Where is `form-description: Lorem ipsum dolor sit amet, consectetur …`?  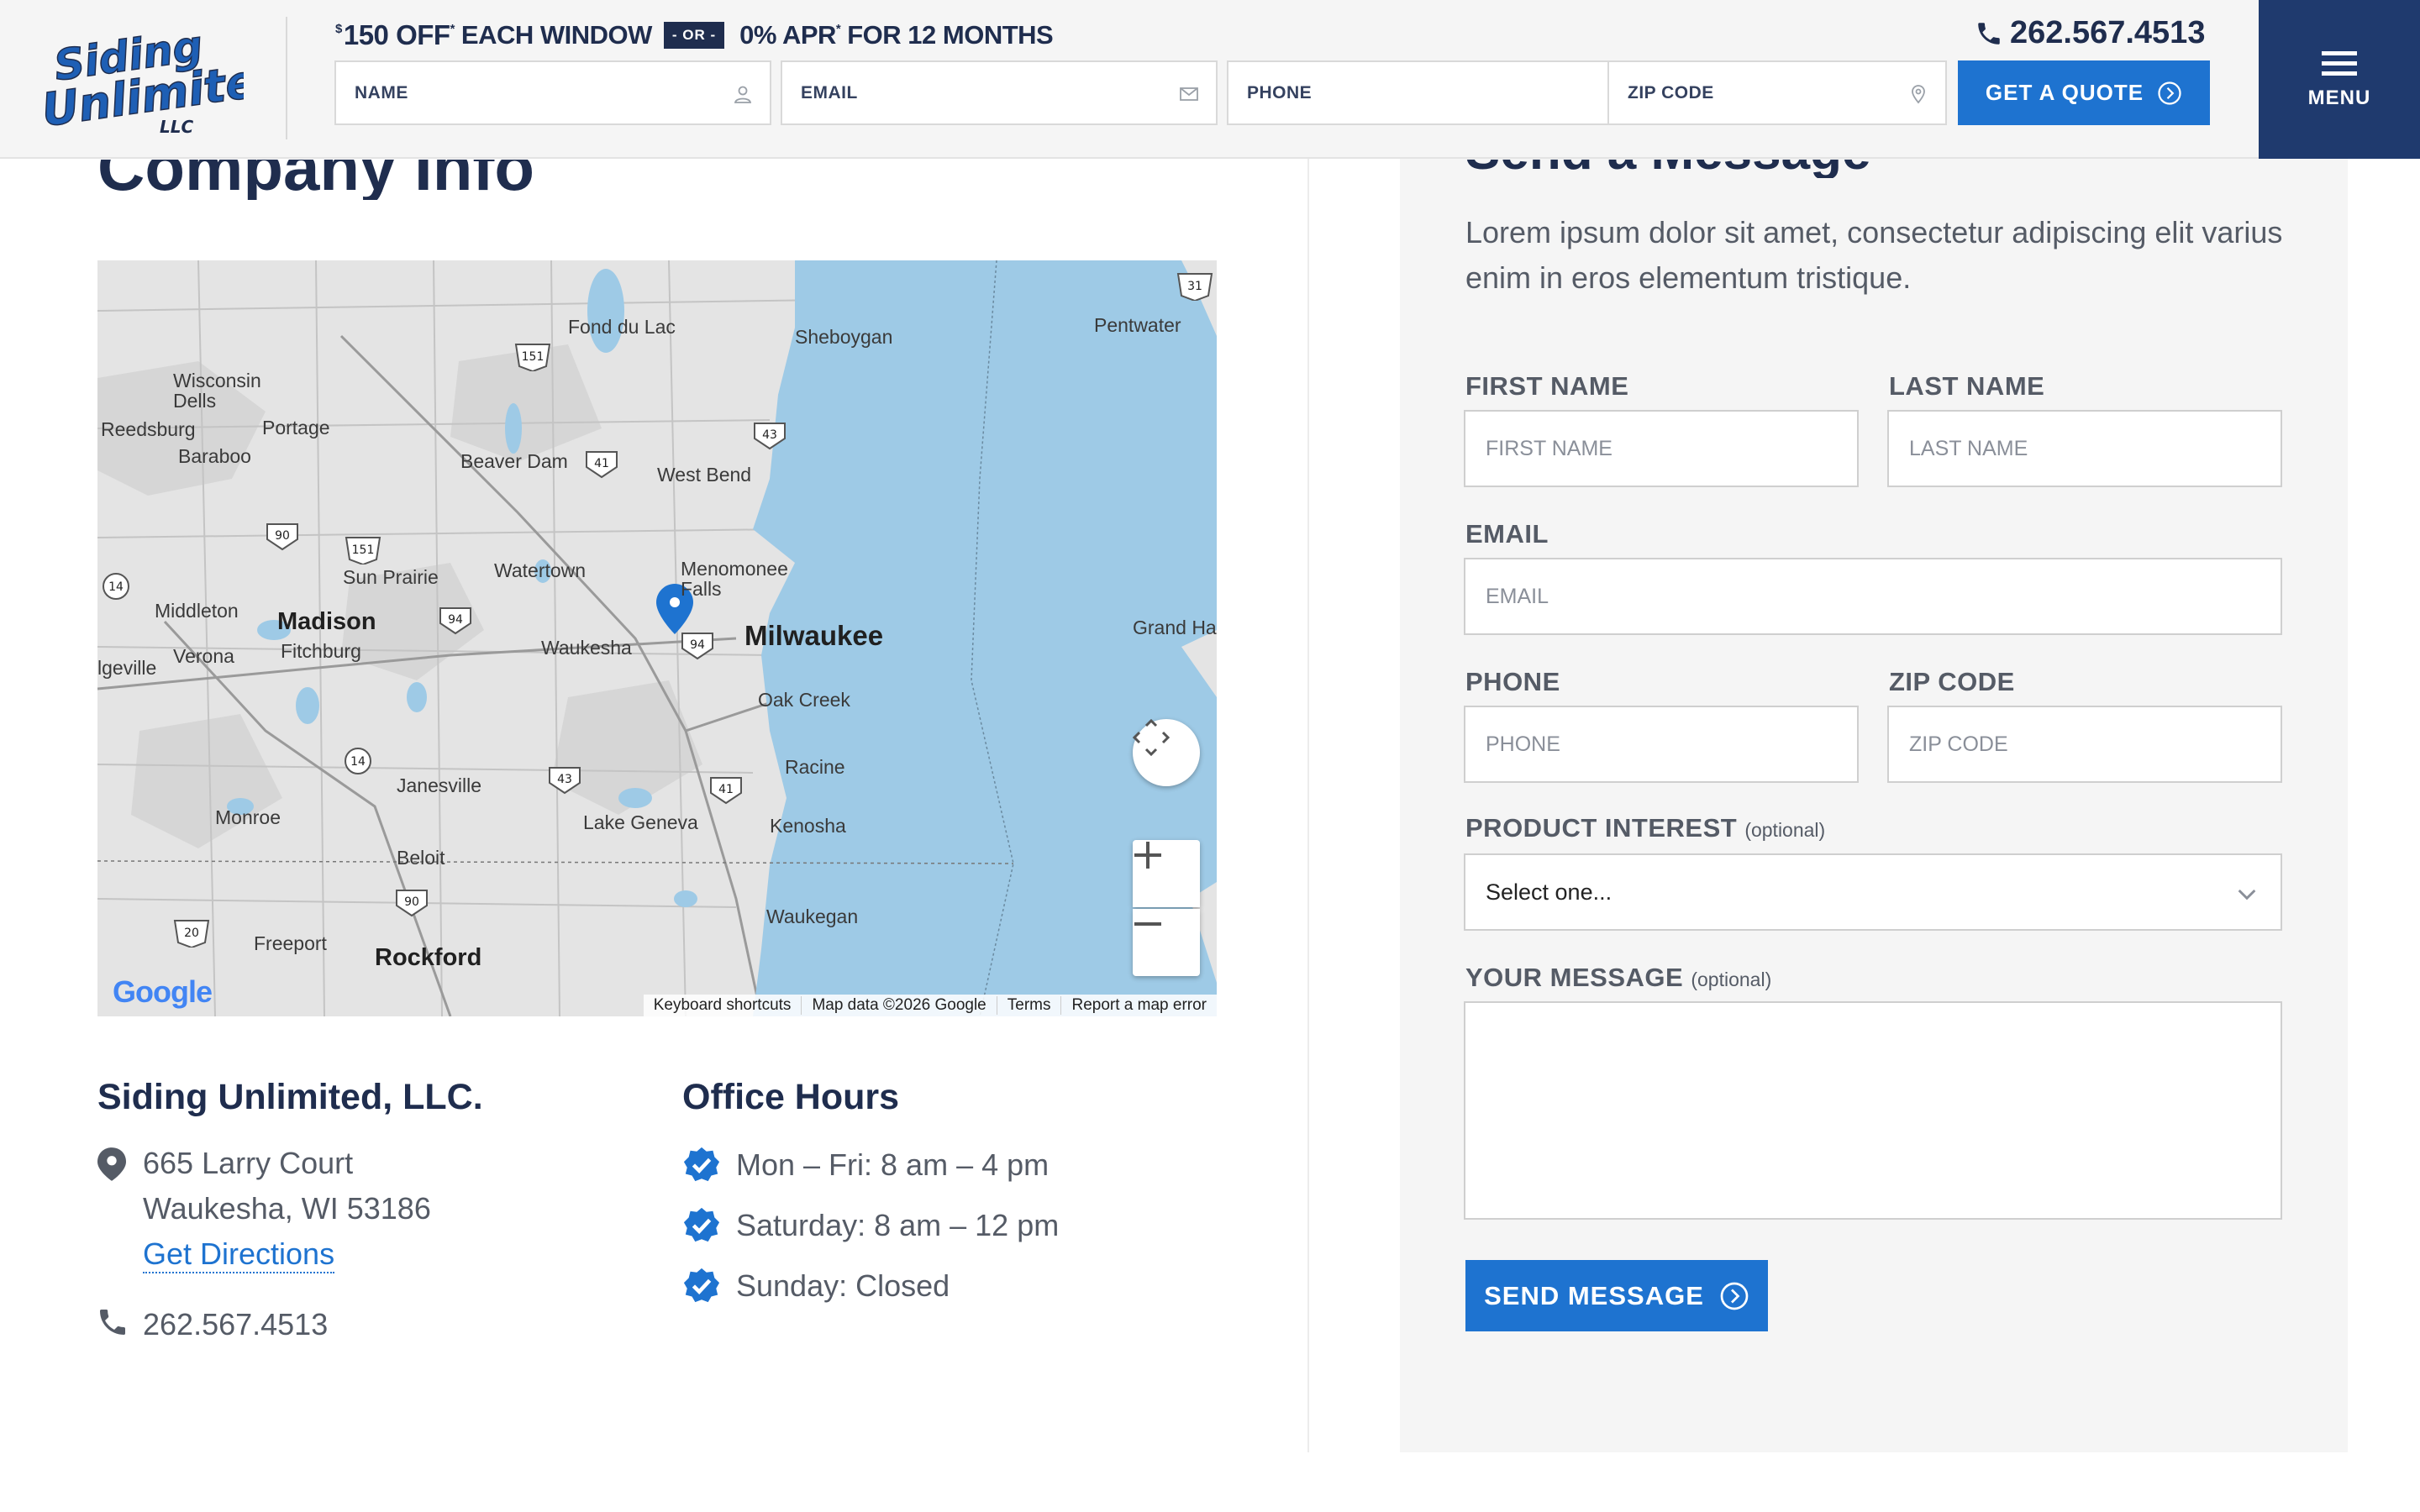
form-description: Lorem ipsum dolor sit amet, consectetur … is located at coordinates (1874, 255).